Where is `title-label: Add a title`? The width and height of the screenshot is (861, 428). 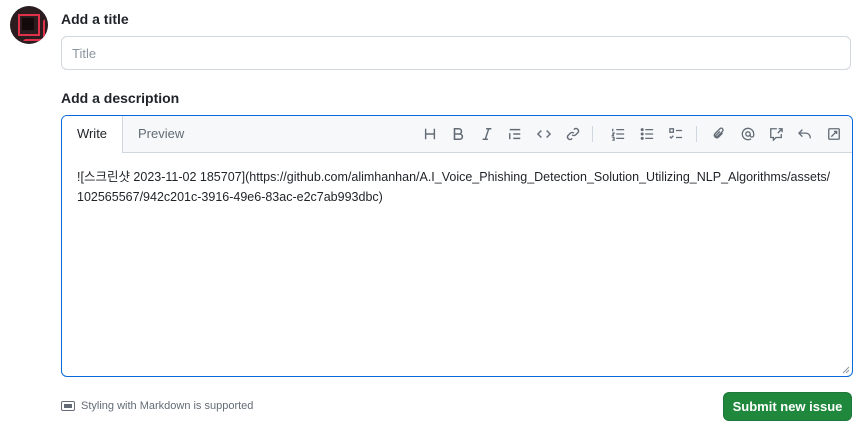 title-label: Add a title is located at coordinates (95, 19).